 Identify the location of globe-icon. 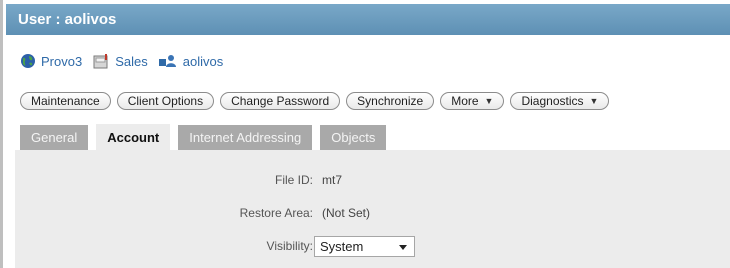
(28, 61).